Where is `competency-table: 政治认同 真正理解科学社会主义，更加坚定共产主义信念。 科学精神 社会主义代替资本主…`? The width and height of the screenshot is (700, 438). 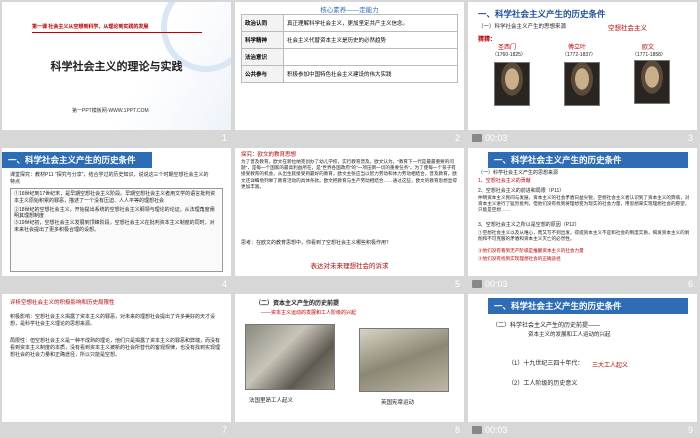 competency-table: 政治认同 真正理解科学社会主义，更加坚定共产主义信念。 科学精神 社会主义代替资本主… is located at coordinates (349, 48).